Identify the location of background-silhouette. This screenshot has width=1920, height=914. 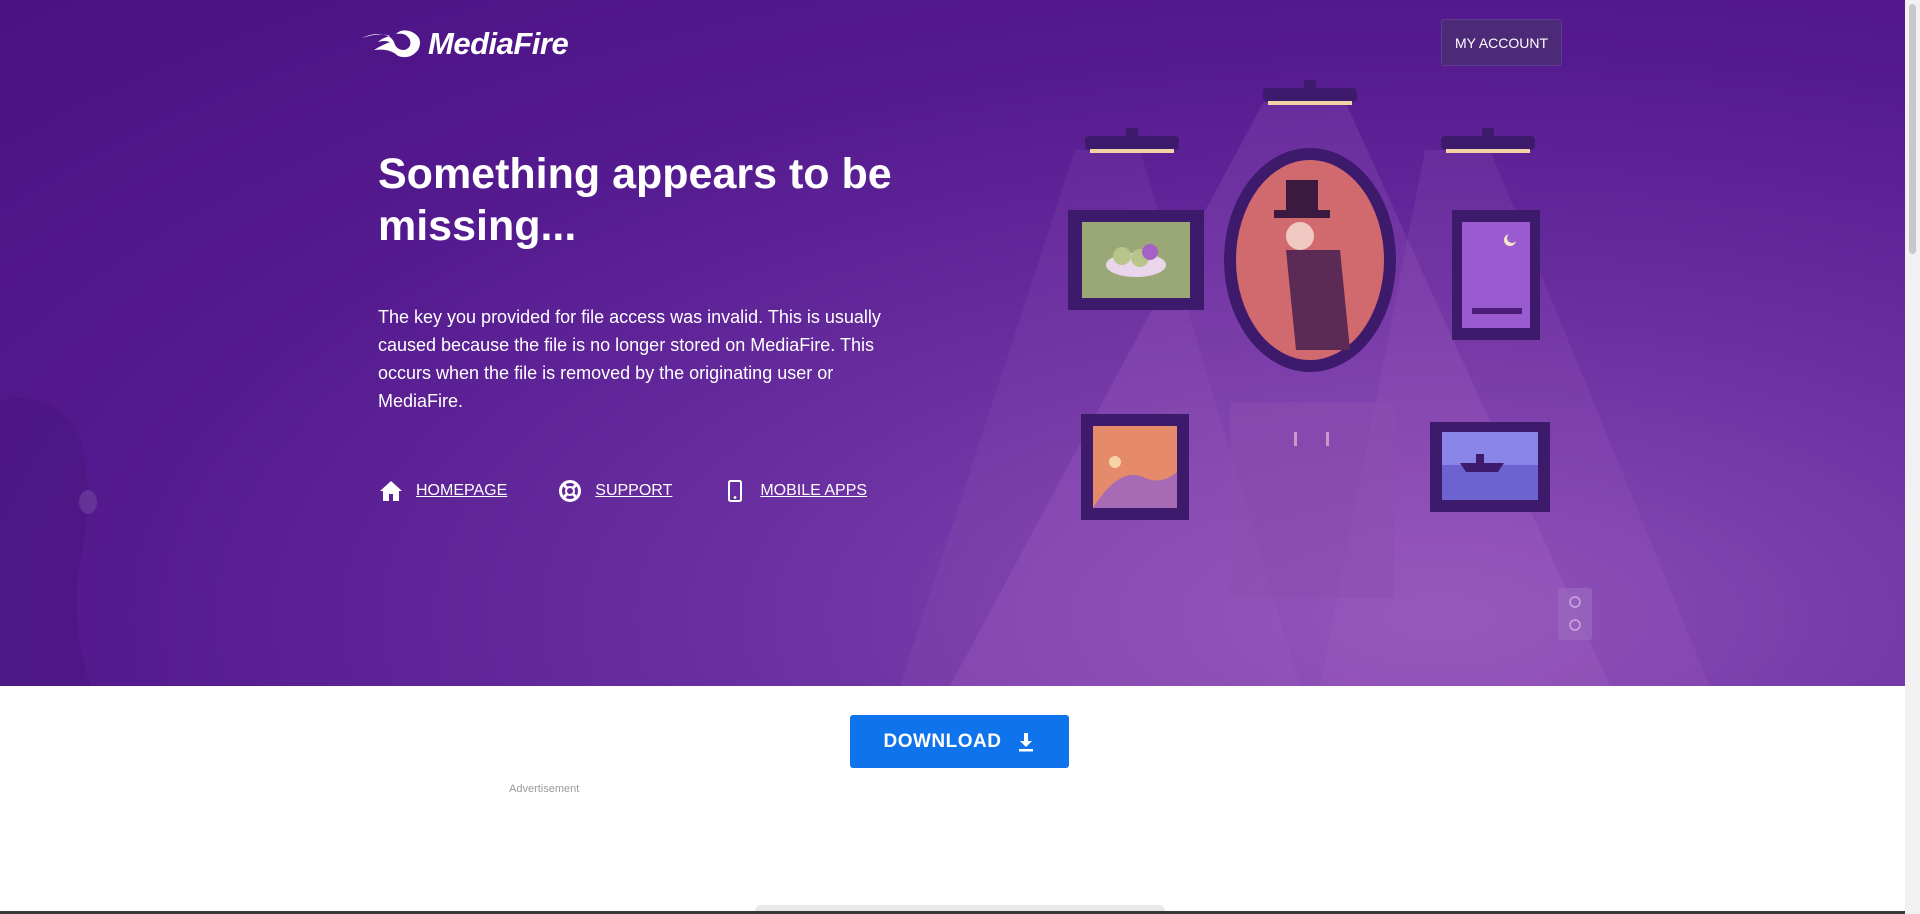
(48, 542).